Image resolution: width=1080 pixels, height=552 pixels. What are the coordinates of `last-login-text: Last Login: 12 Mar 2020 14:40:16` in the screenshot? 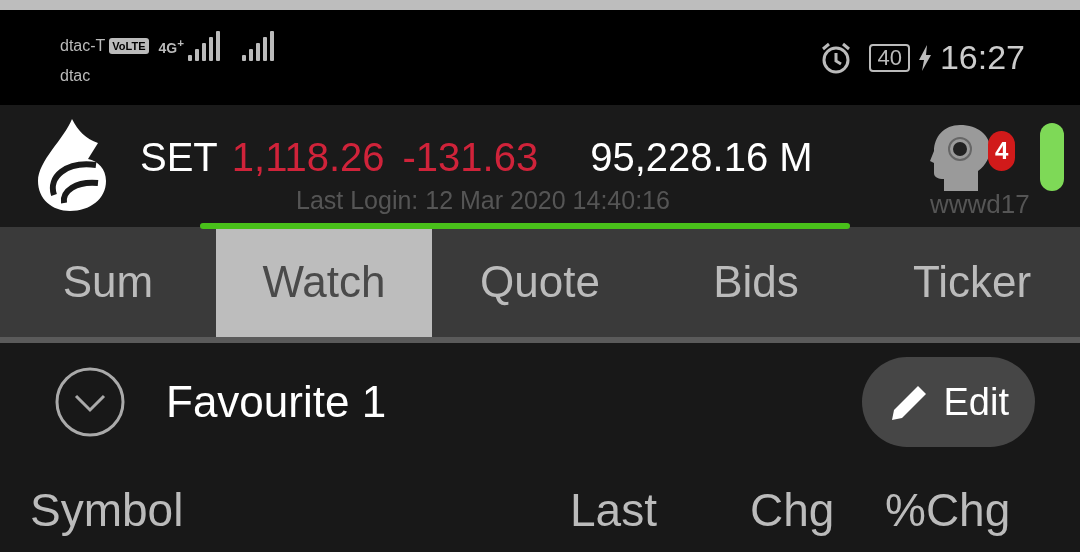 It's located at (483, 200).